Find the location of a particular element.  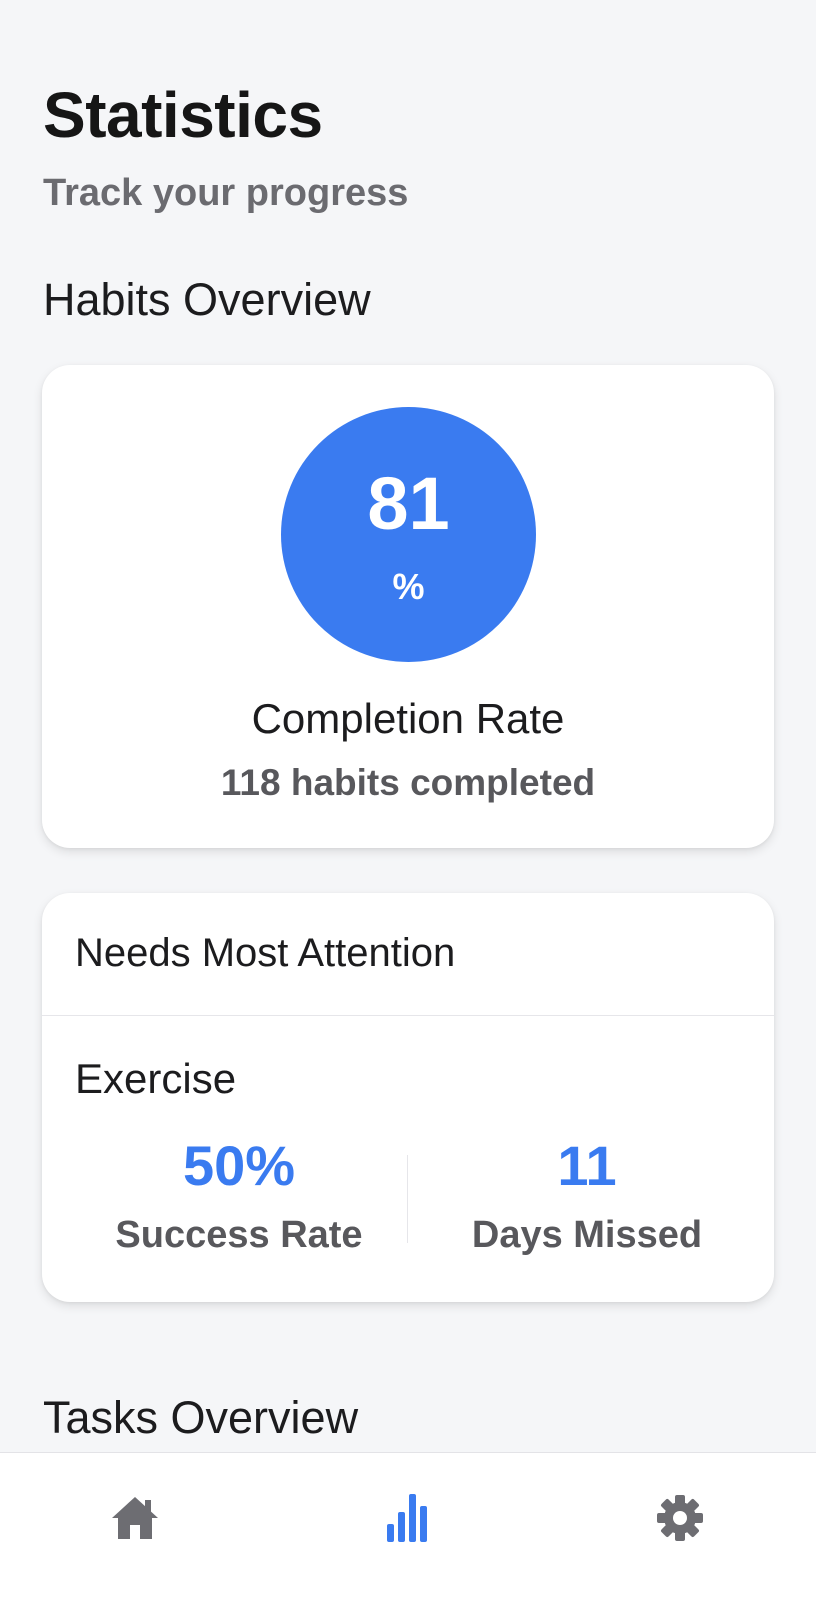

success-rate-label: Success Rate is located at coordinates (239, 1235).